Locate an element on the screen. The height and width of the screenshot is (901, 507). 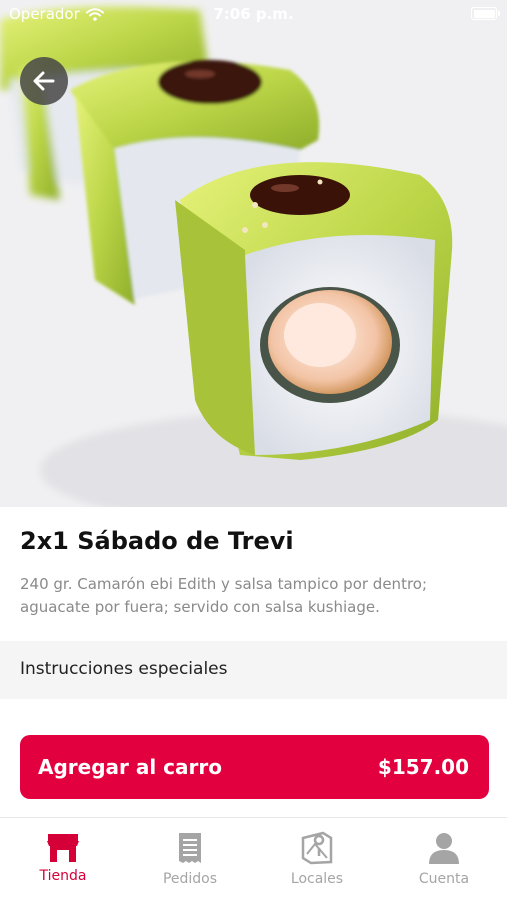
tab-bar: Tienda Pedidos Locales Cuenta is located at coordinates (253, 859).